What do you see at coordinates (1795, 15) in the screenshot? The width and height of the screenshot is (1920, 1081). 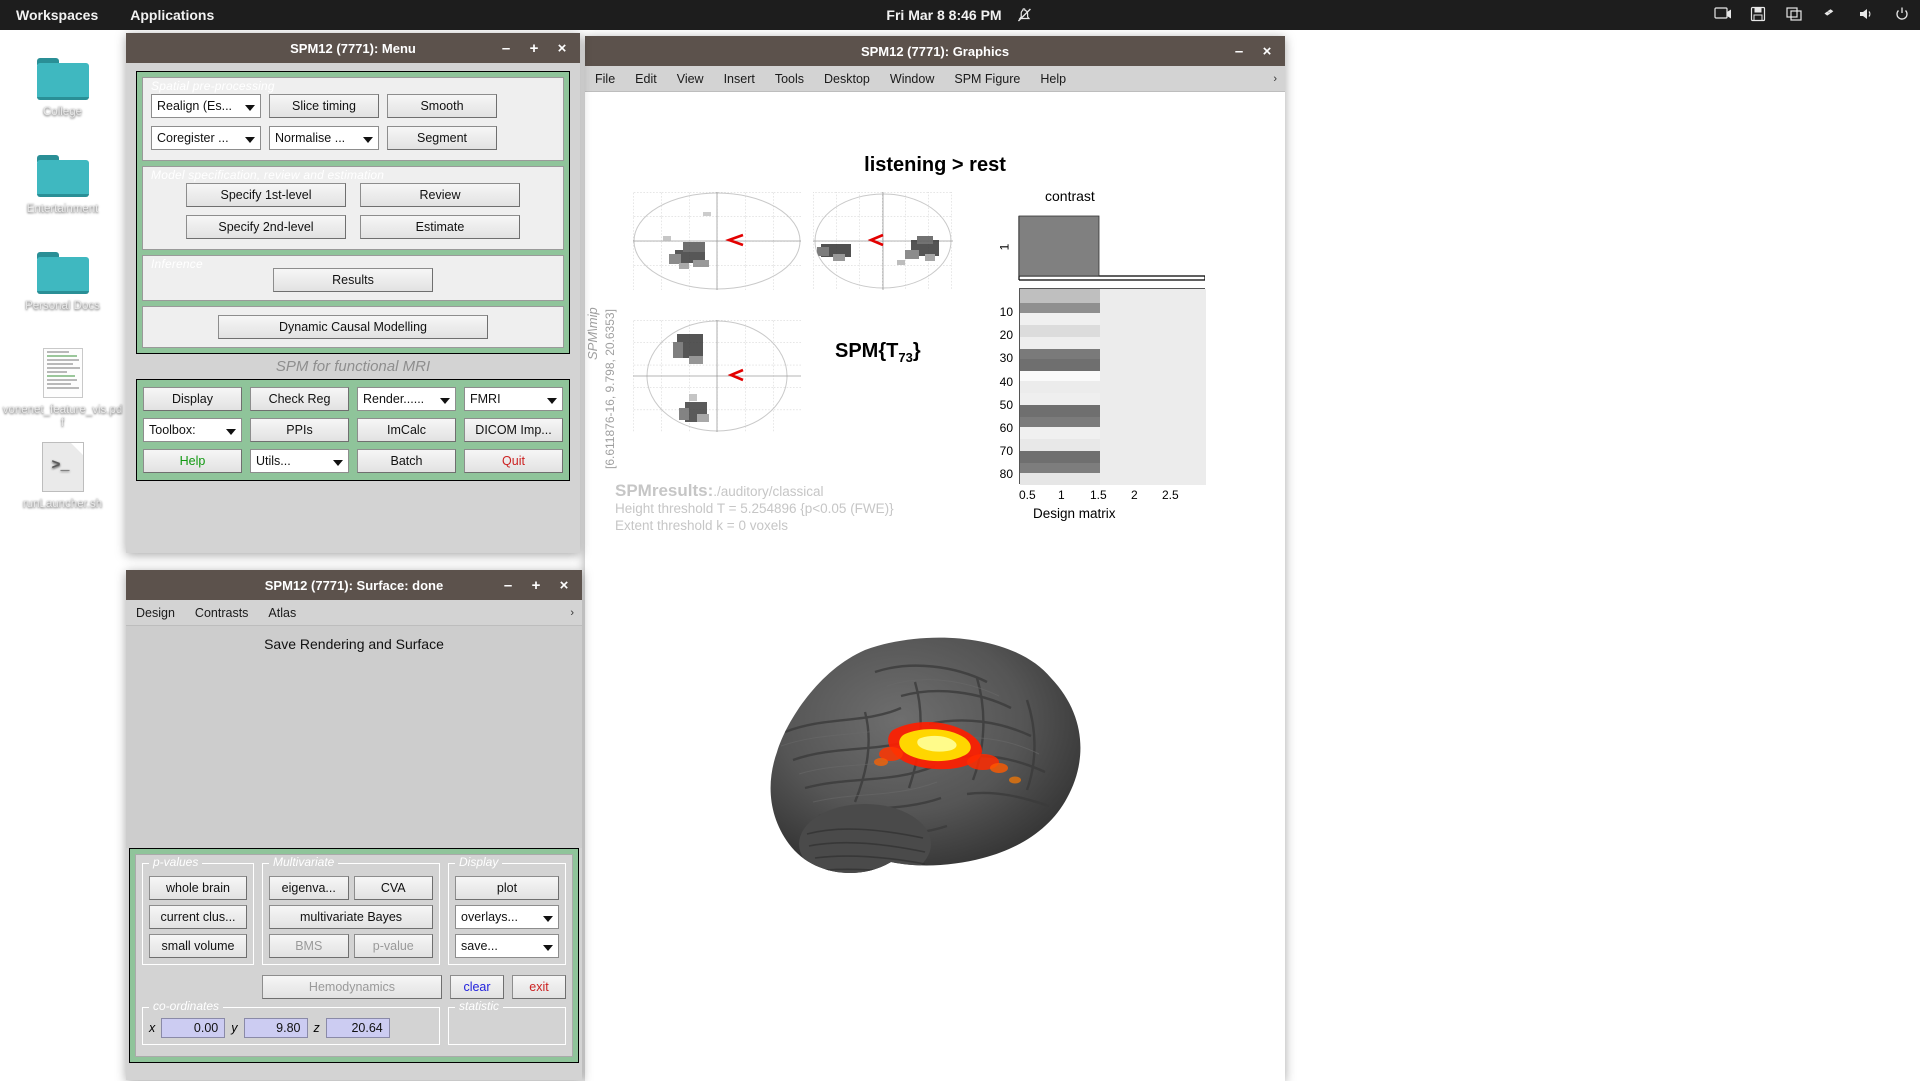 I see `window-icon` at bounding box center [1795, 15].